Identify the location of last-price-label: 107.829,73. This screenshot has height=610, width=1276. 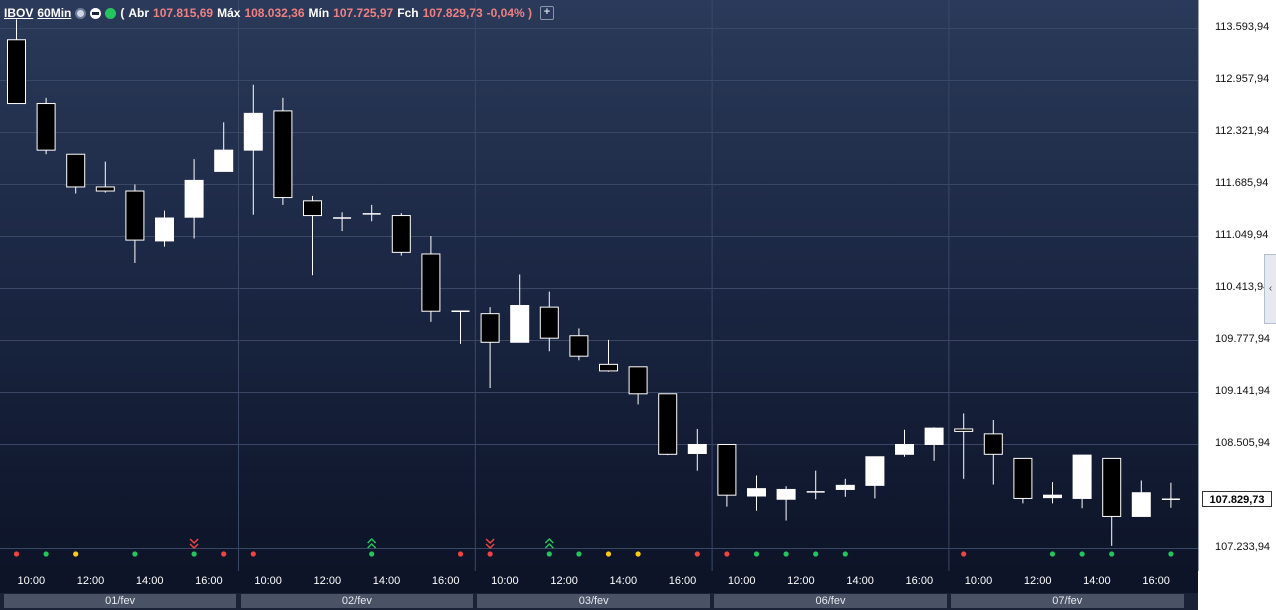
(1237, 499).